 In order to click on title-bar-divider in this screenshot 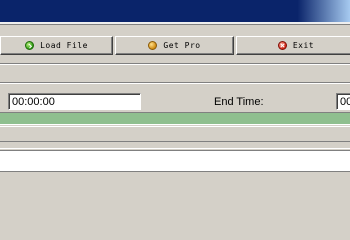, I will do `click(175, 24)`.